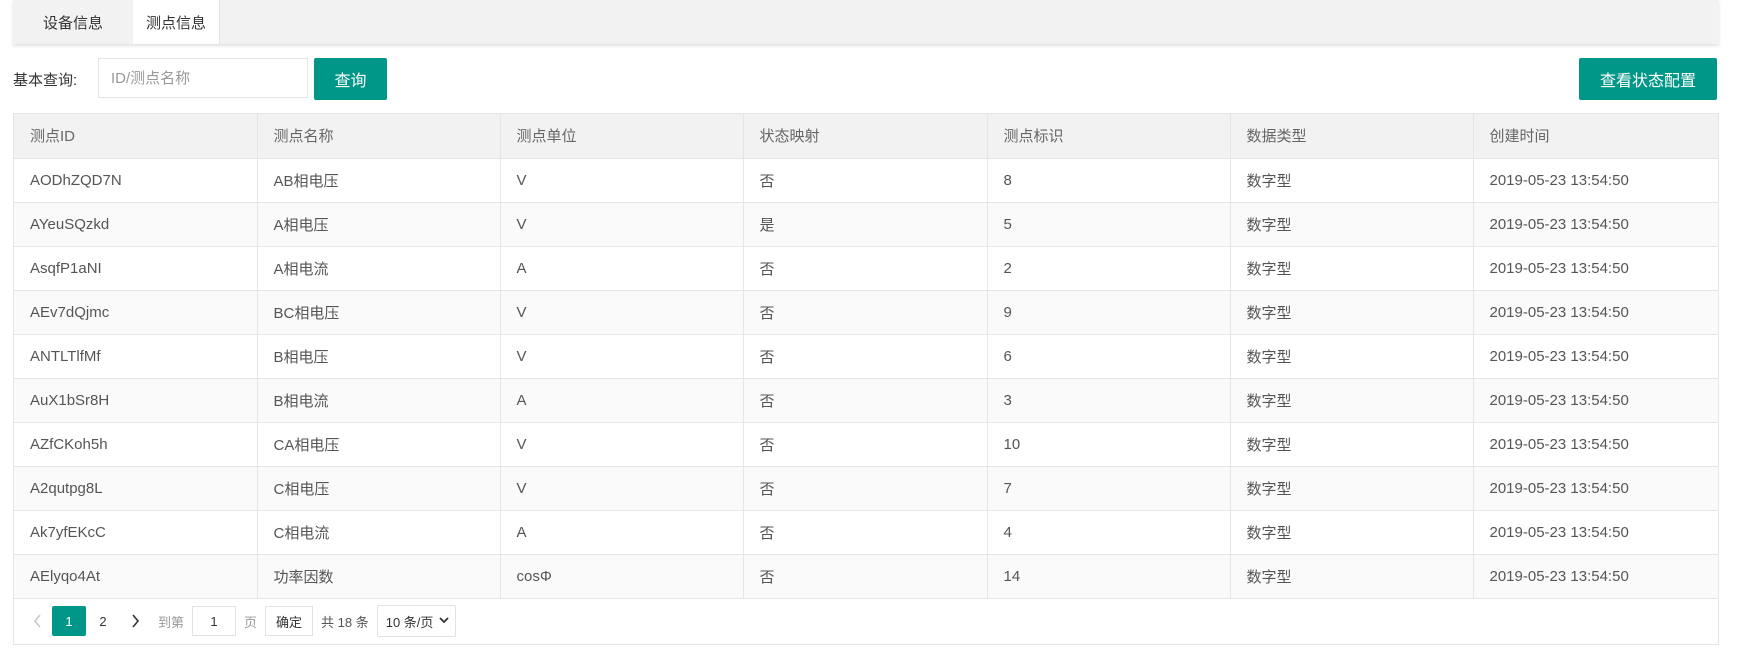 The height and width of the screenshot is (663, 1743). What do you see at coordinates (136, 444) in the screenshot?
I see `table-cell: AZfCKoh5h` at bounding box center [136, 444].